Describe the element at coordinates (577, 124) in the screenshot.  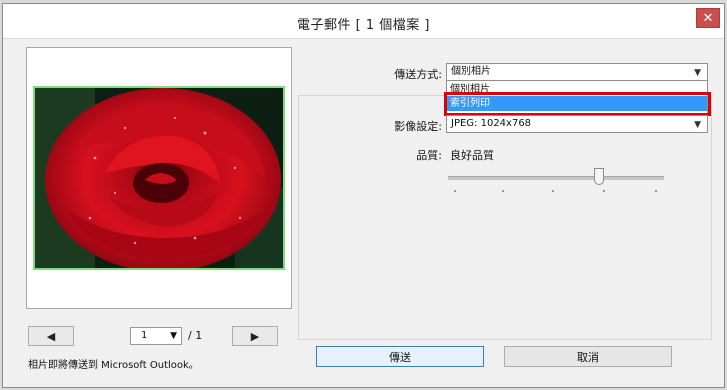
I see `image-settings-dropdown: JPEG: 1024x768 ▼` at that location.